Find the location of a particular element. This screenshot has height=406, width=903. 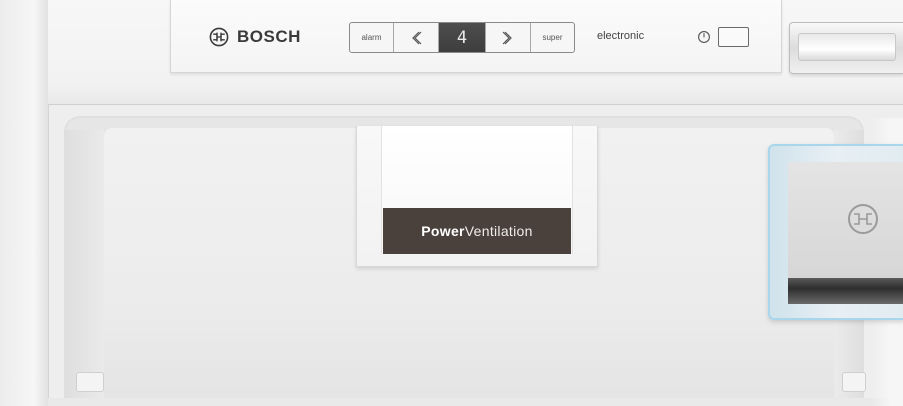

door-handle-grip is located at coordinates (847, 47).